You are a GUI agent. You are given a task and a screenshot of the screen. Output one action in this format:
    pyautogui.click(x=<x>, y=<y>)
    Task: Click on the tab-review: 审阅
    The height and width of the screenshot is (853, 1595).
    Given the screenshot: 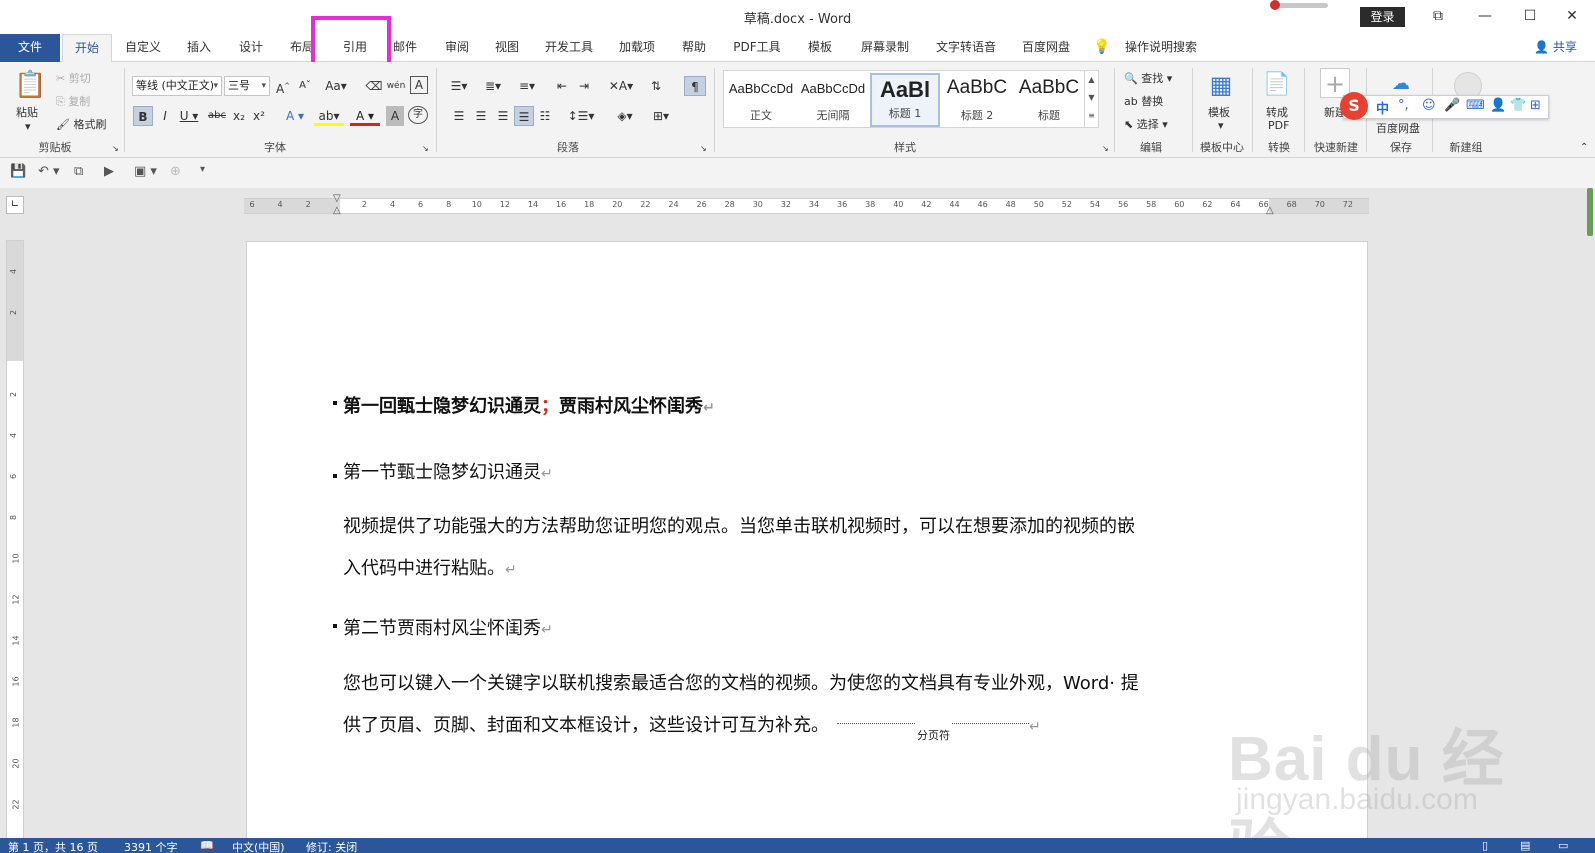 What is the action you would take?
    pyautogui.click(x=457, y=48)
    